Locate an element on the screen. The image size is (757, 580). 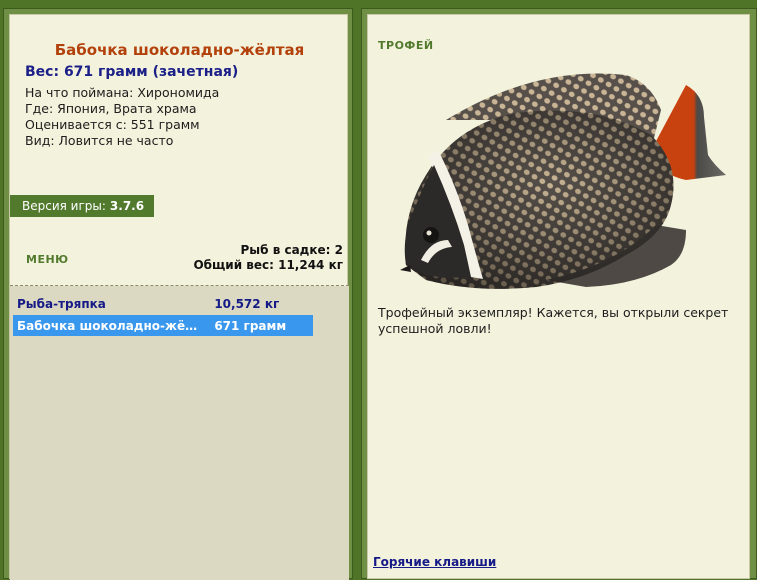
menu-button: МЕНЮ is located at coordinates (47, 259).